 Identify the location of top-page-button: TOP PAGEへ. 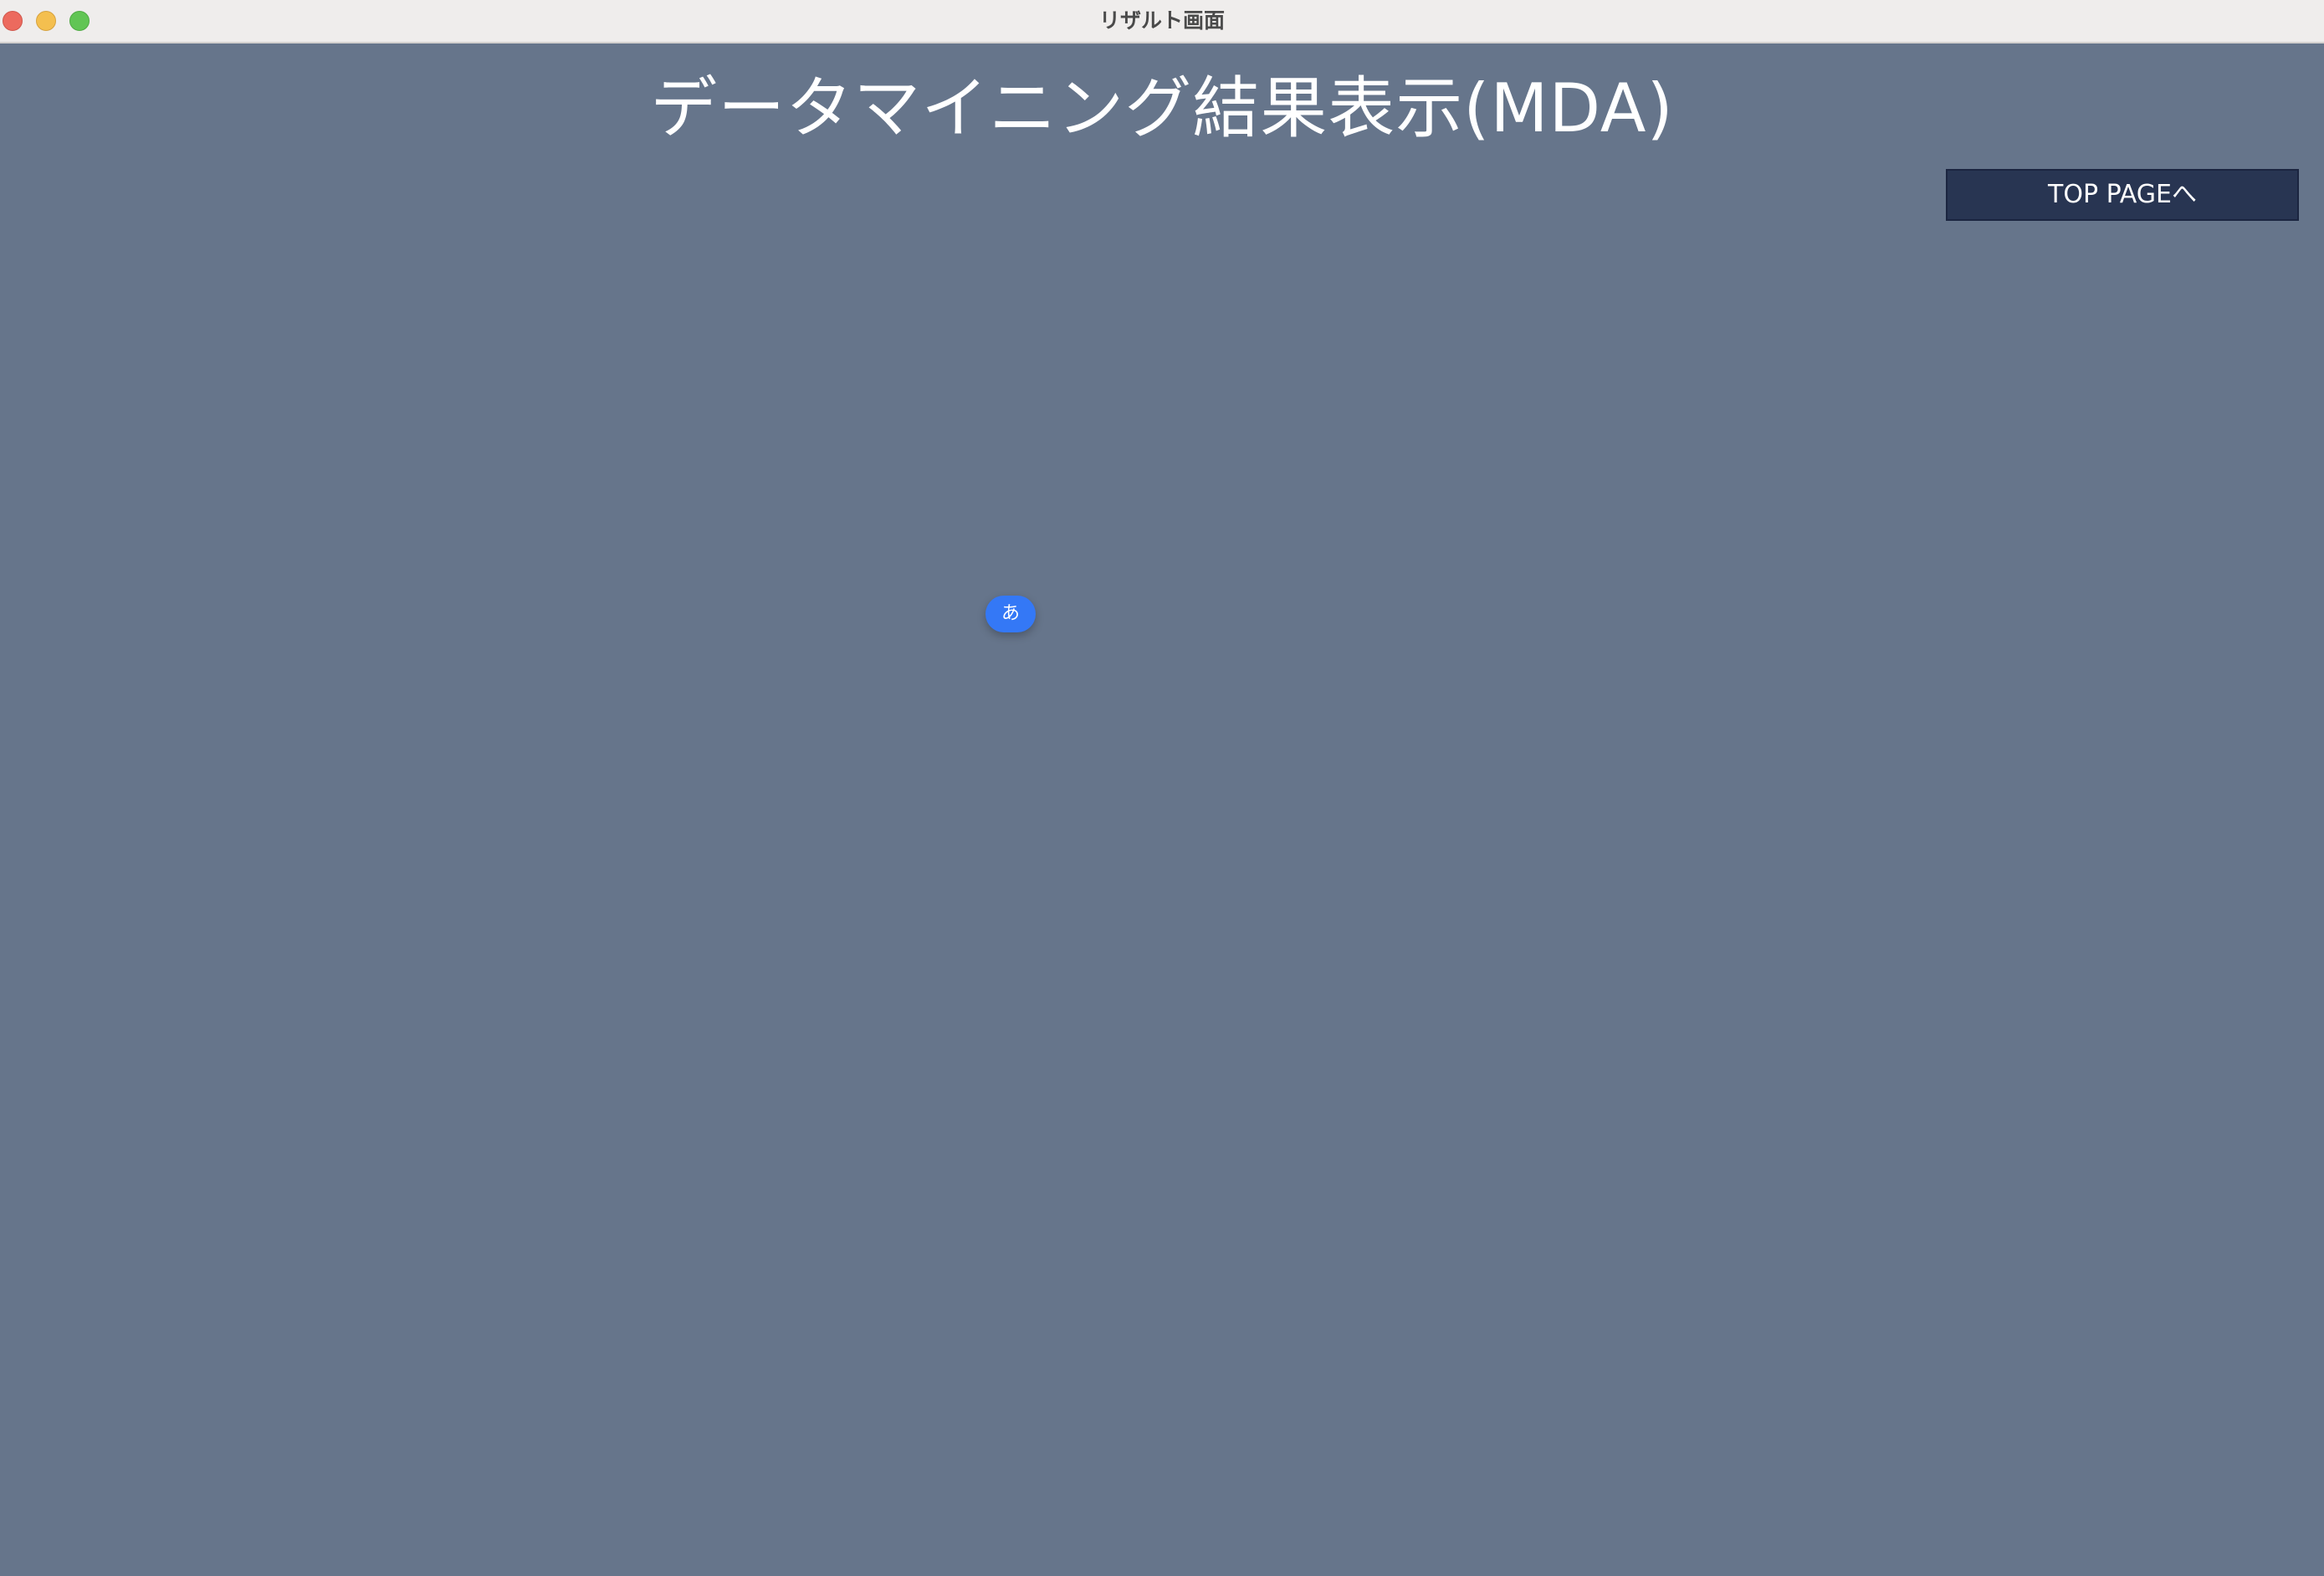
(2123, 195).